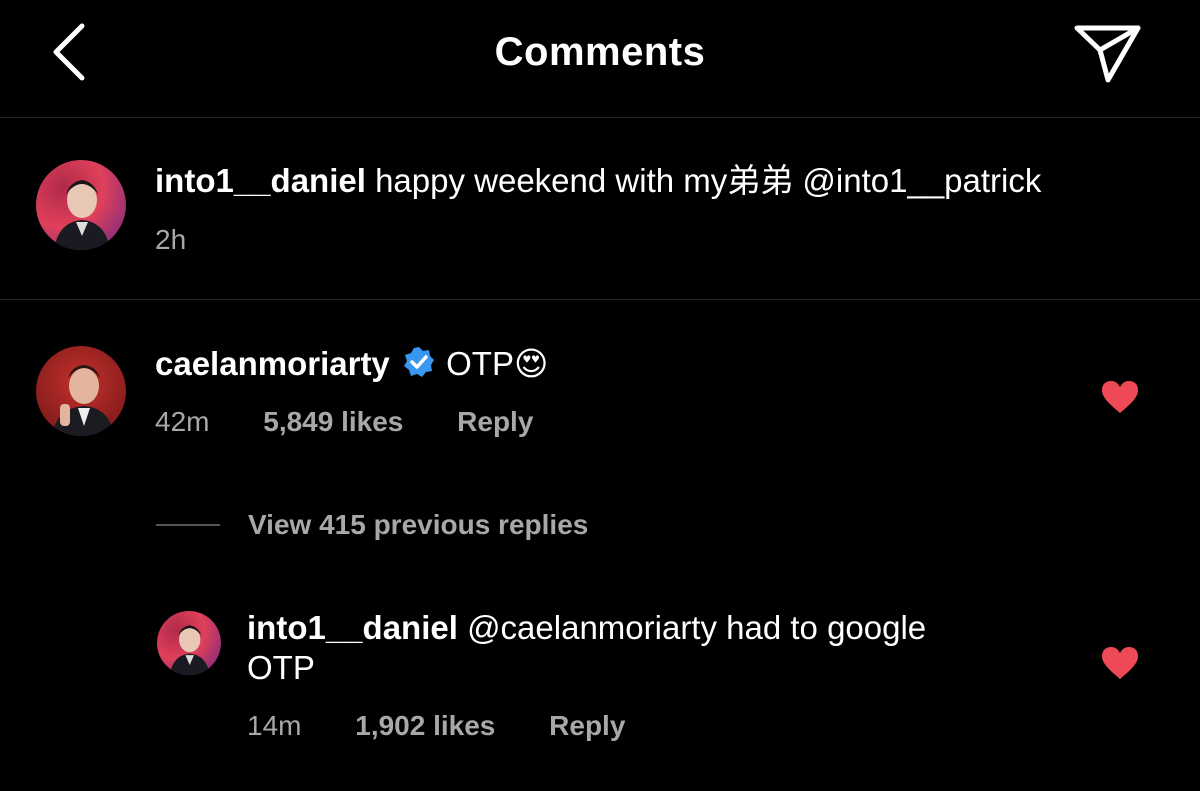  I want to click on paper-plane-icon, so click(1107, 54).